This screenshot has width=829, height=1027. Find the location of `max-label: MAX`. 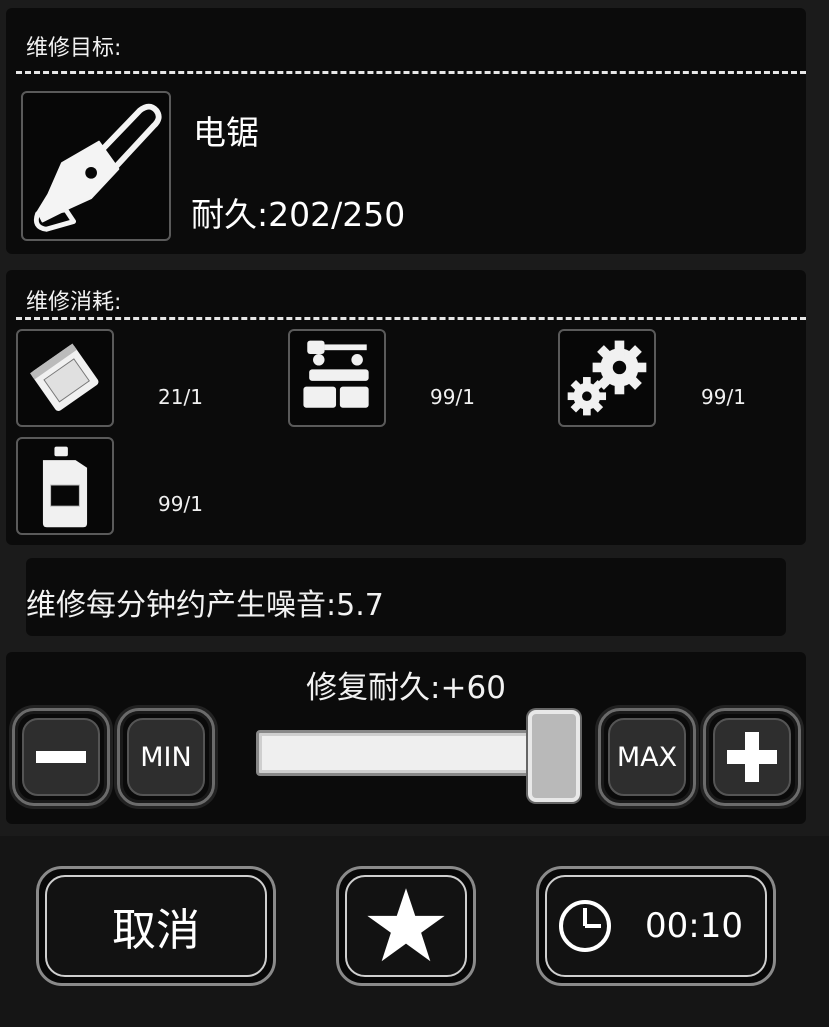

max-label: MAX is located at coordinates (647, 757).